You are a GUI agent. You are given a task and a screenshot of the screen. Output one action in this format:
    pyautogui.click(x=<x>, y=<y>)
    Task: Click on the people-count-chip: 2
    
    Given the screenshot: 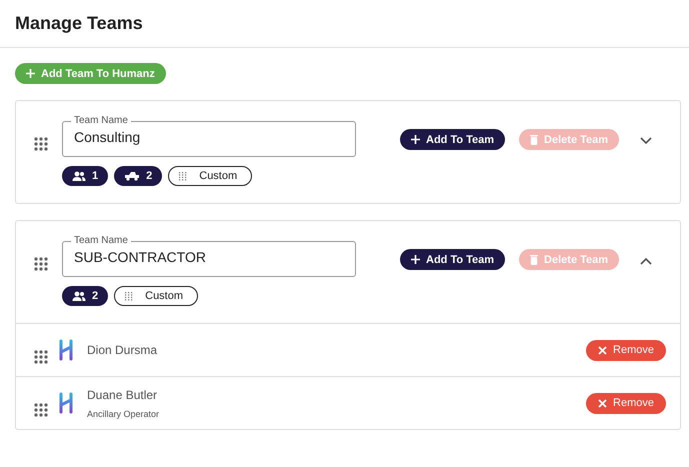 What is the action you would take?
    pyautogui.click(x=85, y=296)
    